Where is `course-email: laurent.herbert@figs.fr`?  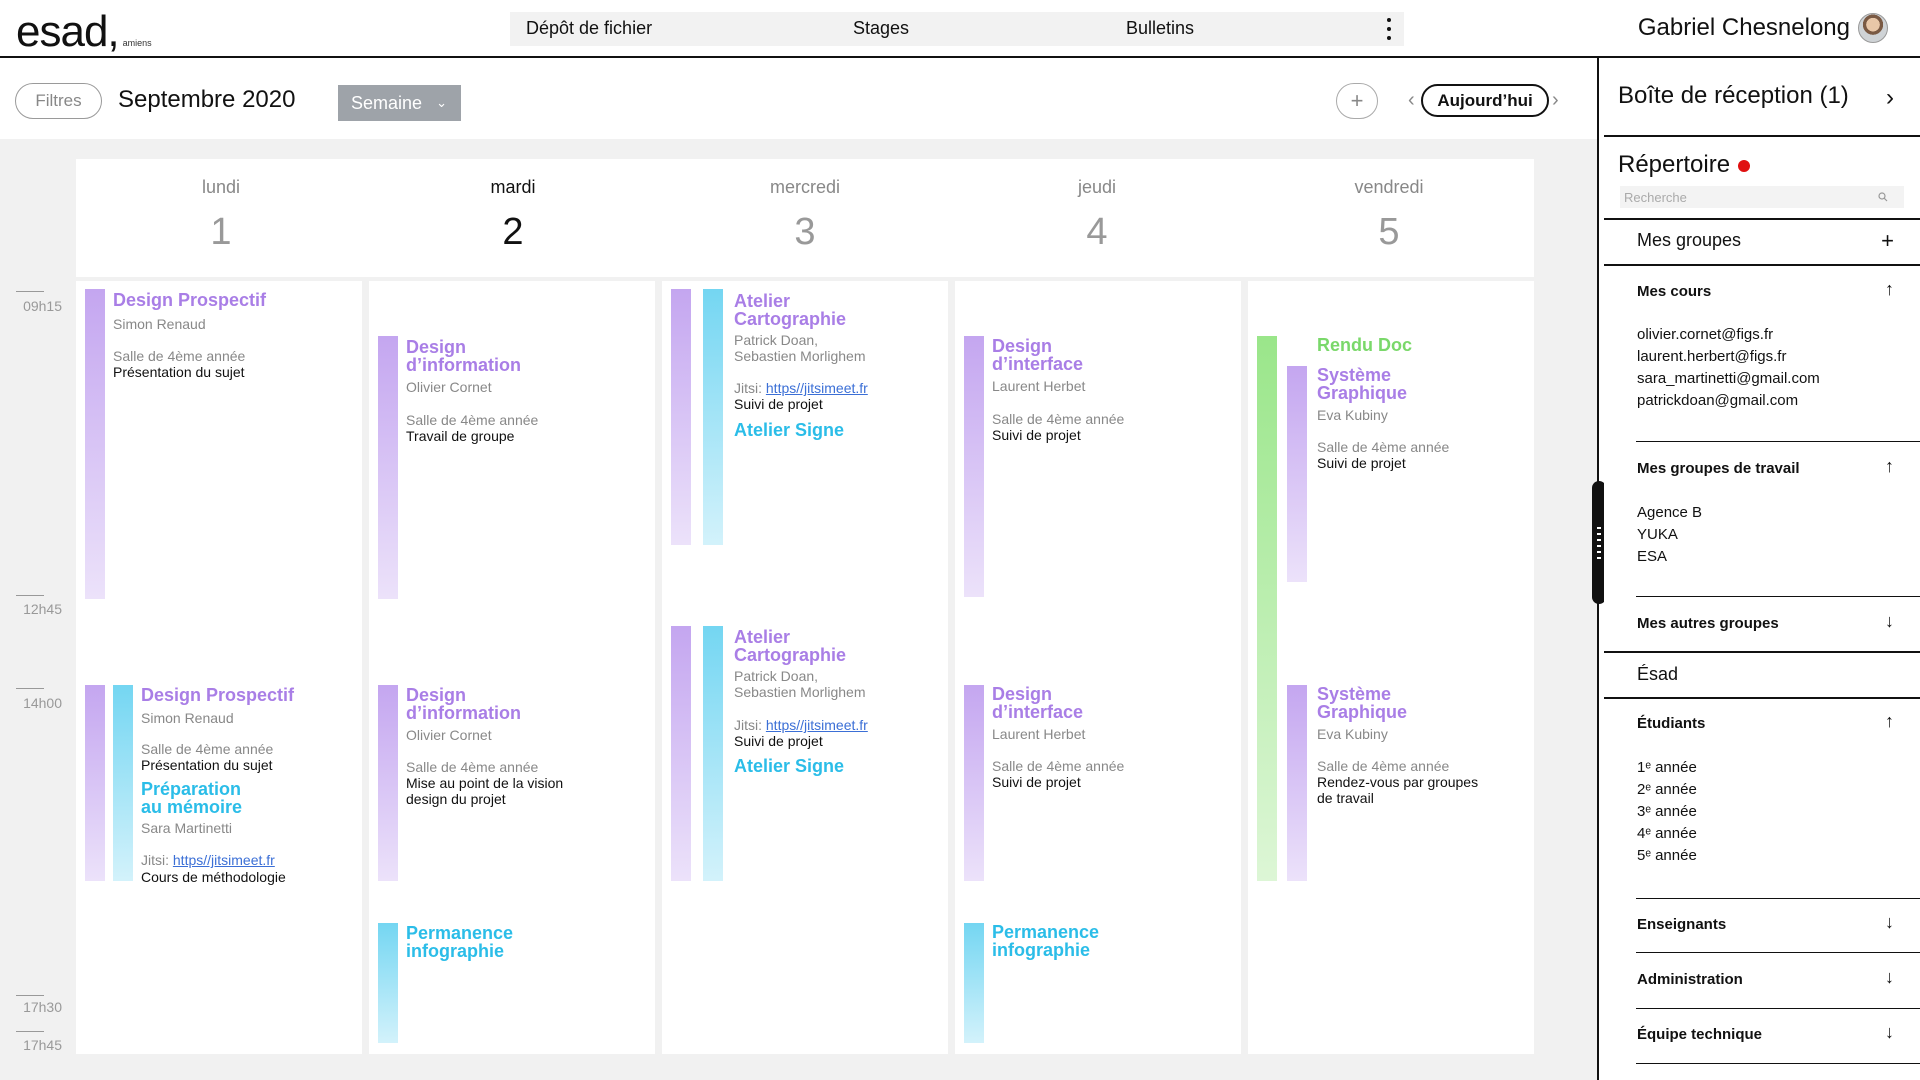 course-email: laurent.herbert@figs.fr is located at coordinates (1711, 357).